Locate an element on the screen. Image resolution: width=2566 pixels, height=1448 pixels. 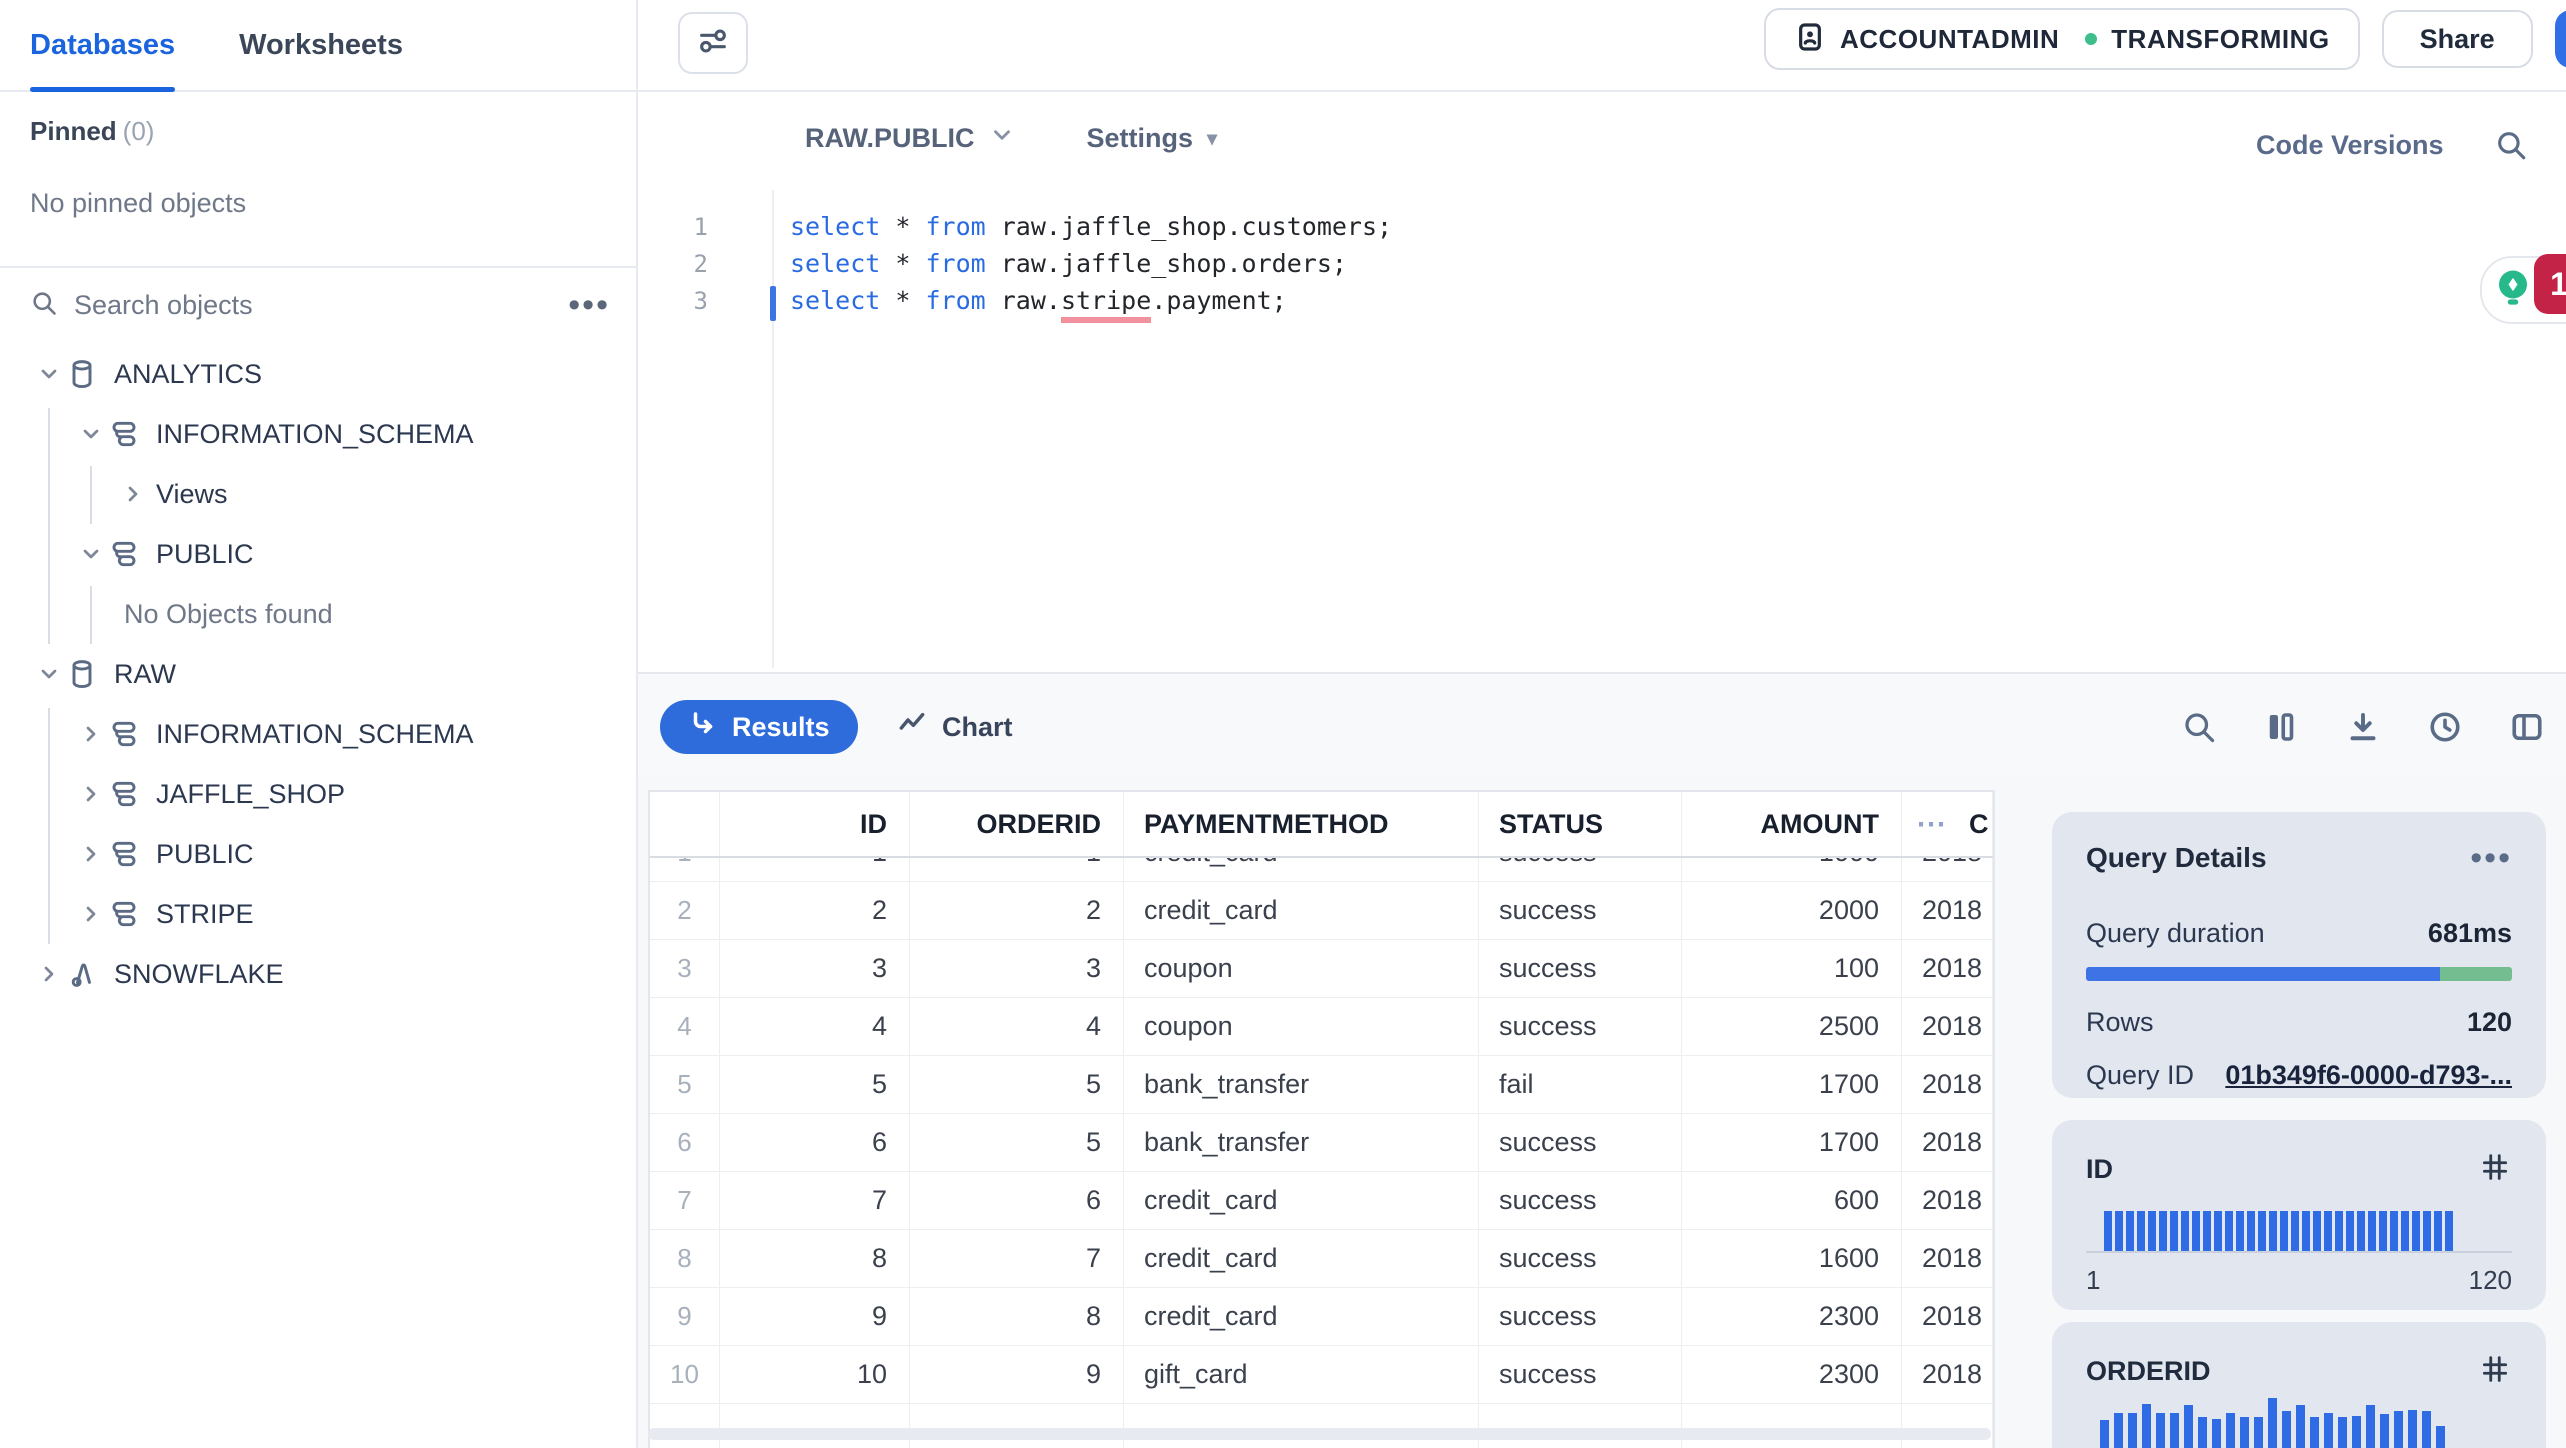
columns-icon is located at coordinates (2281, 727).